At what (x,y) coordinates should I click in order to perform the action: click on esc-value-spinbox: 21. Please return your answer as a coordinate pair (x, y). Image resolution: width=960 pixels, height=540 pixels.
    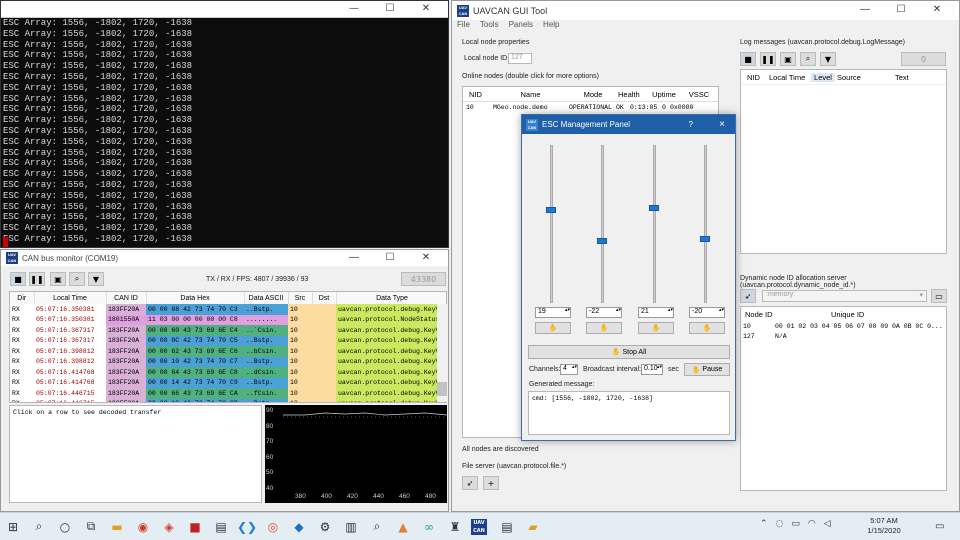
    Looking at the image, I should click on (656, 312).